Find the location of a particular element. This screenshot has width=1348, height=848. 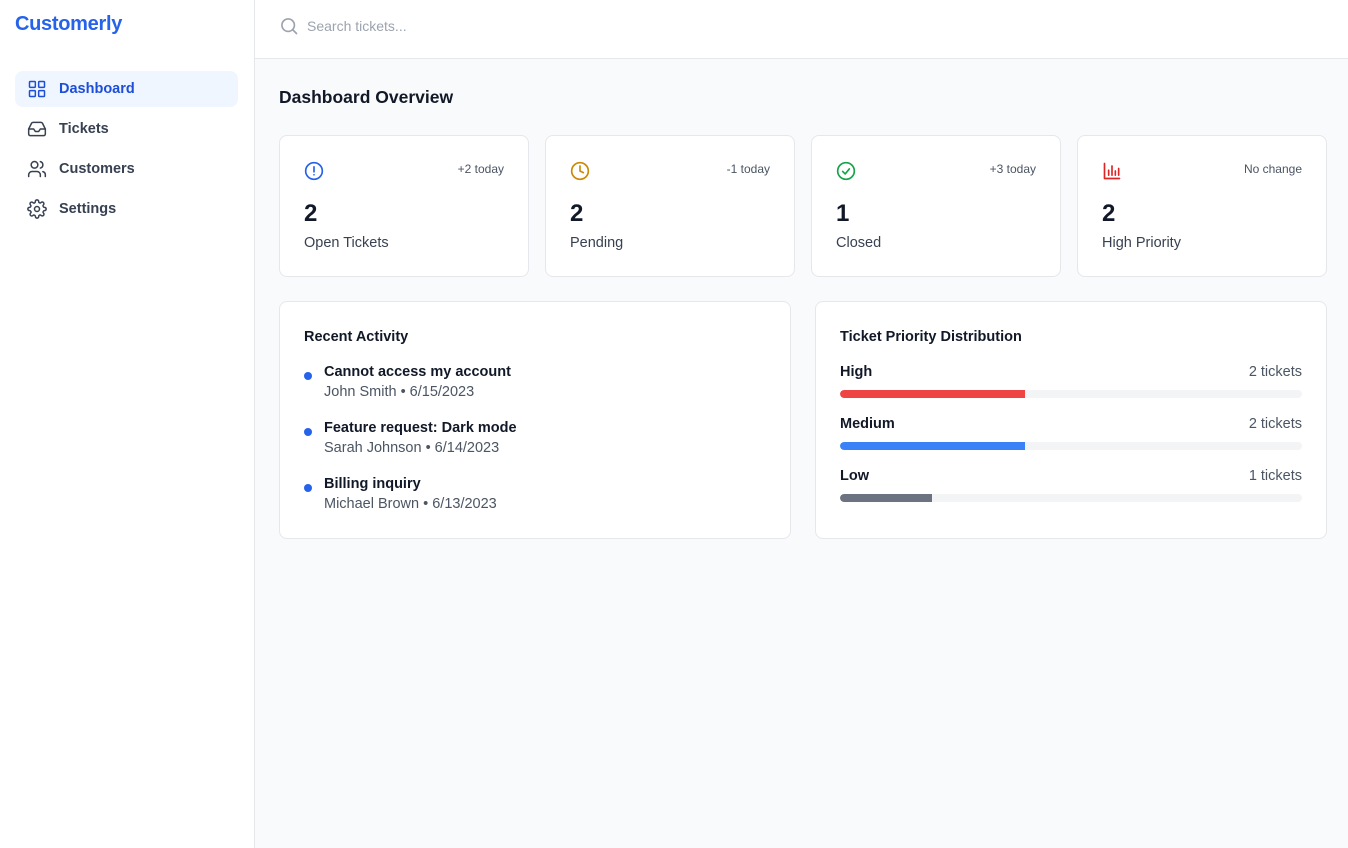

priority-label: High is located at coordinates (856, 372).